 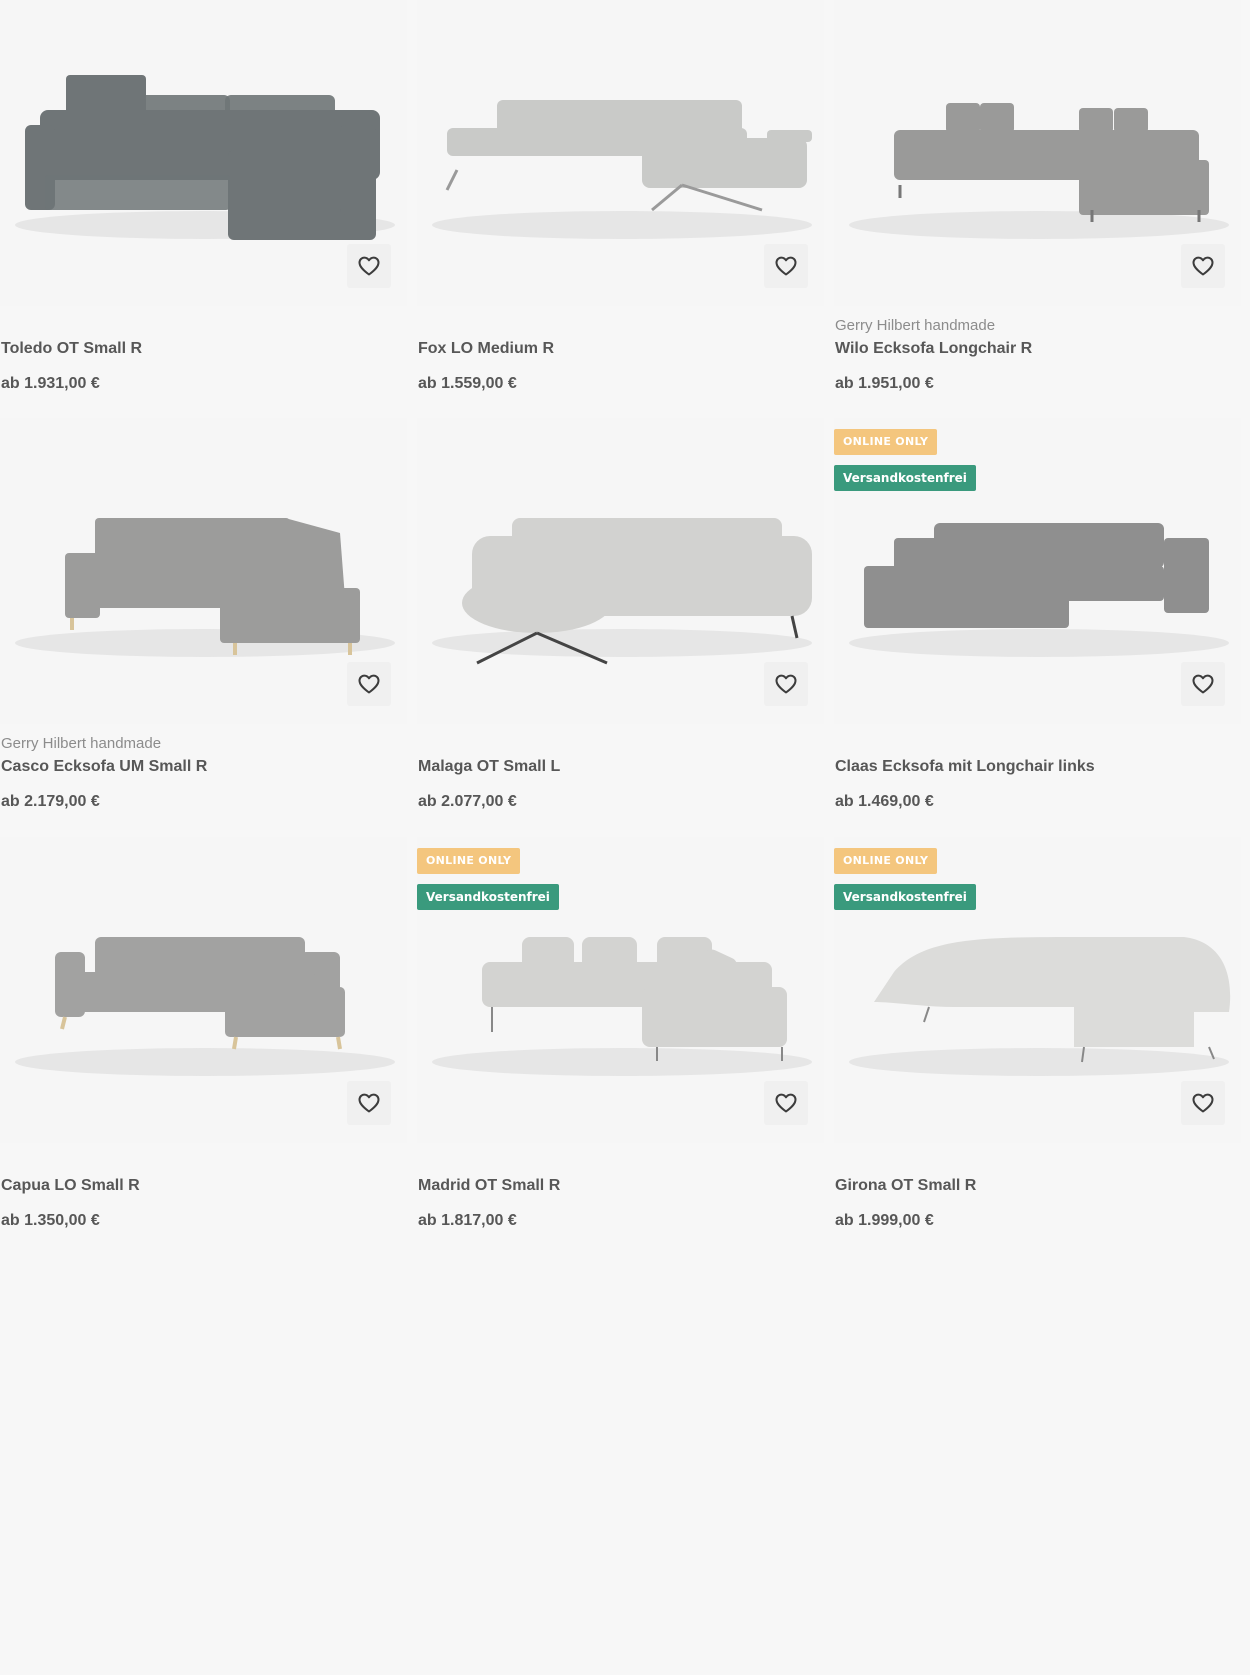 I want to click on product-name: Malaga OT Small L, so click(x=489, y=767).